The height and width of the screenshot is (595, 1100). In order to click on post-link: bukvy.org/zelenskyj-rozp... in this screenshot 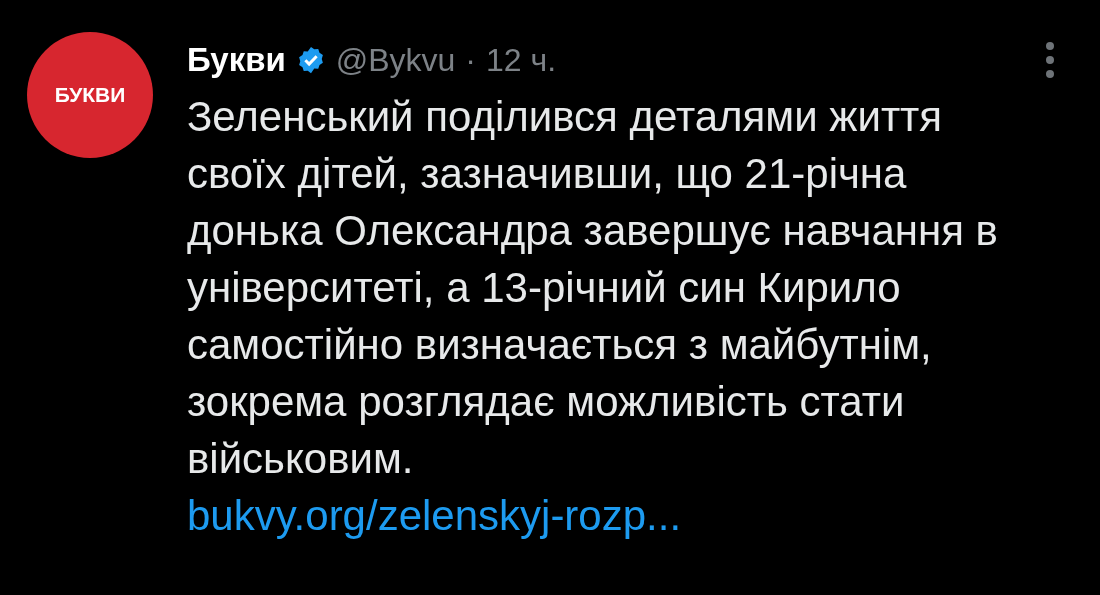, I will do `click(434, 515)`.